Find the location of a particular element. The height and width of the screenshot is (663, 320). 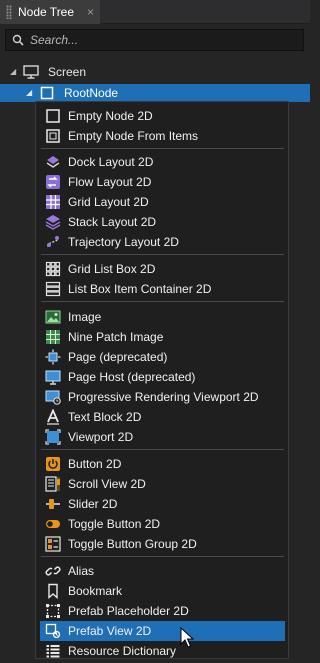

menu-item-label: Prefab Placeholder 2D is located at coordinates (128, 611).